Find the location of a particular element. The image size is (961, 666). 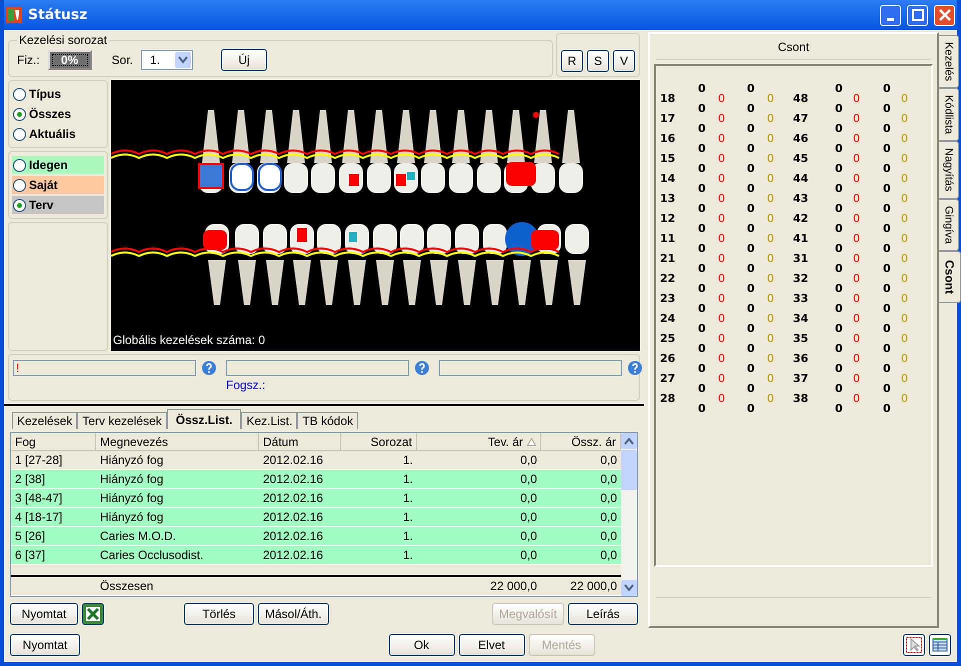

view-button: R is located at coordinates (572, 61).